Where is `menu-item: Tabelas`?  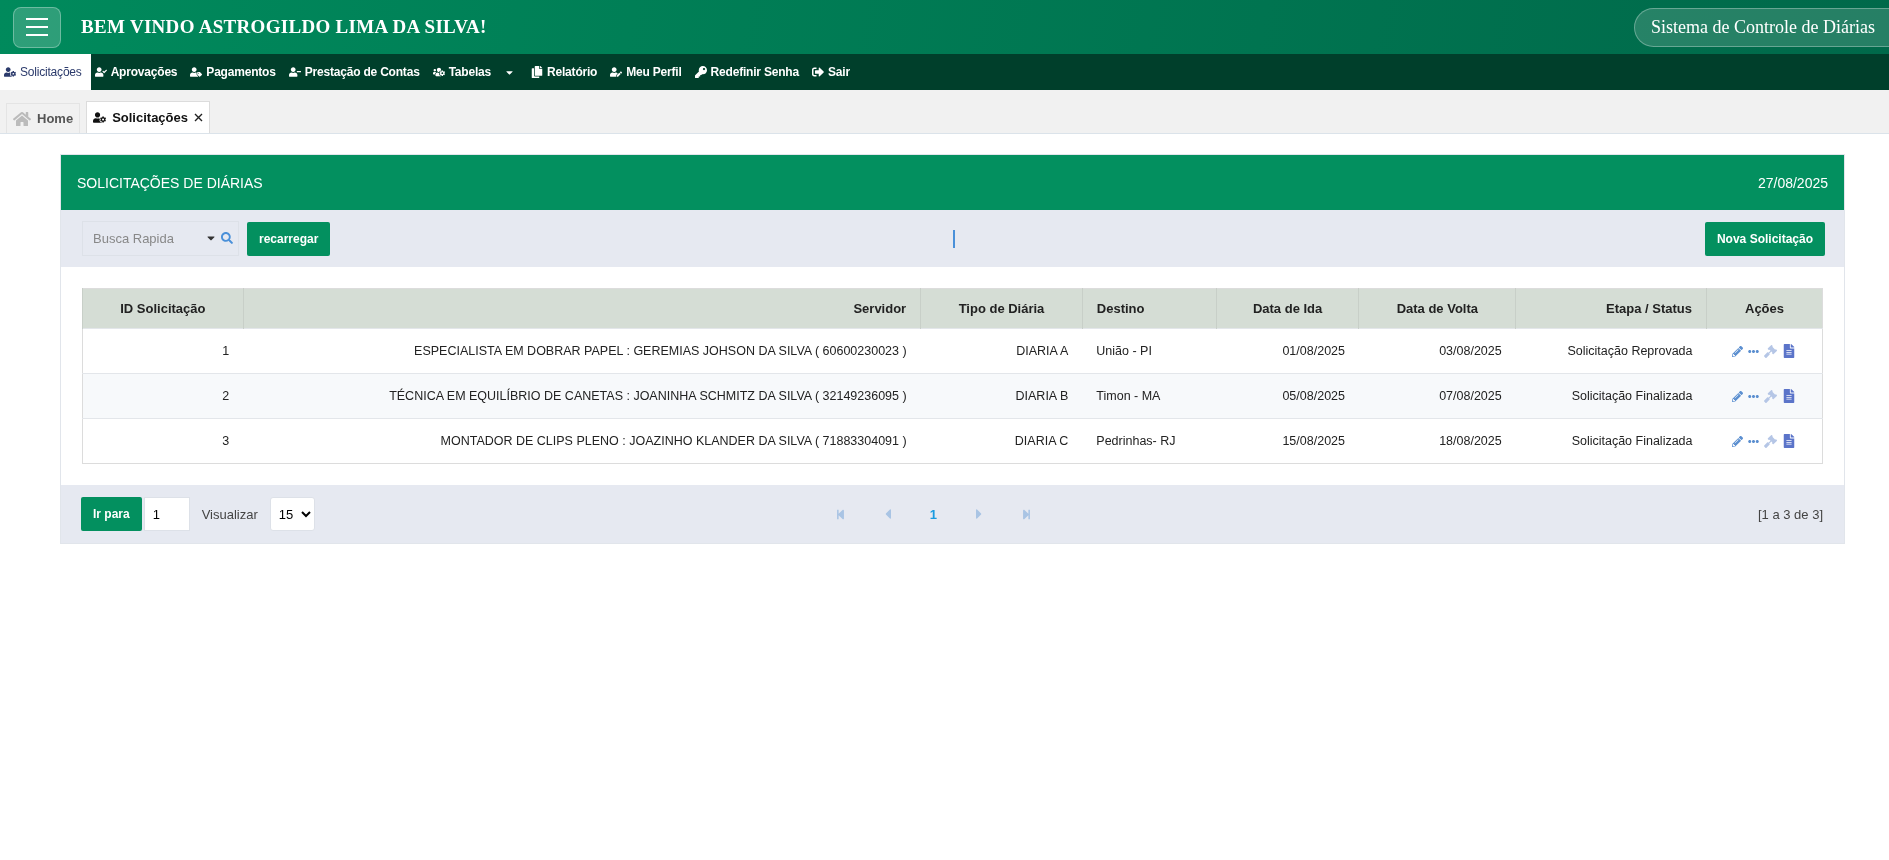 menu-item: Tabelas is located at coordinates (464, 72).